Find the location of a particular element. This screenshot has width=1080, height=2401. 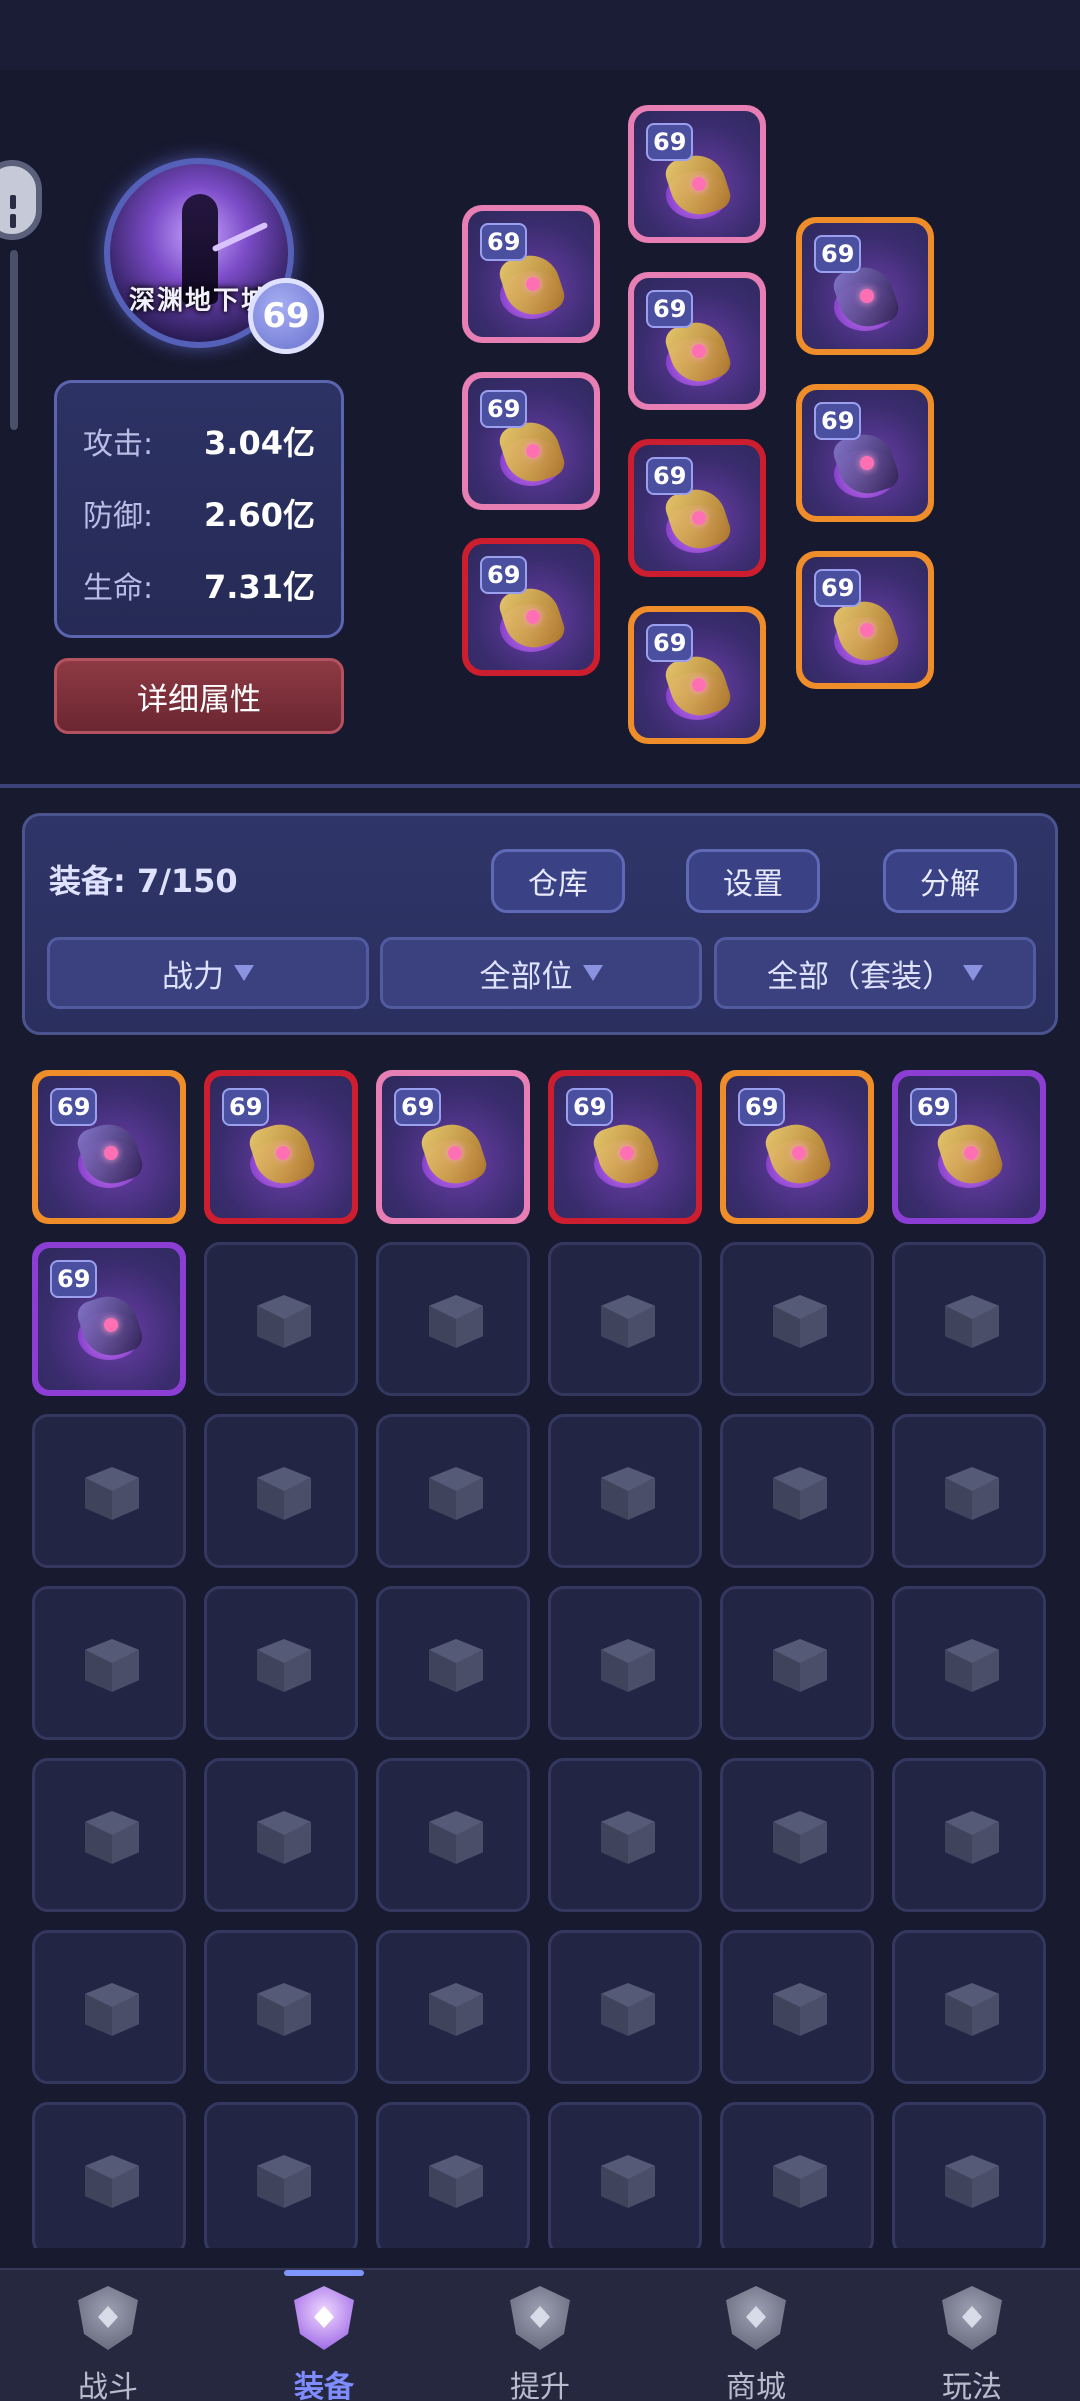

equipped-slot-gloves: 69 is located at coordinates (531, 441).